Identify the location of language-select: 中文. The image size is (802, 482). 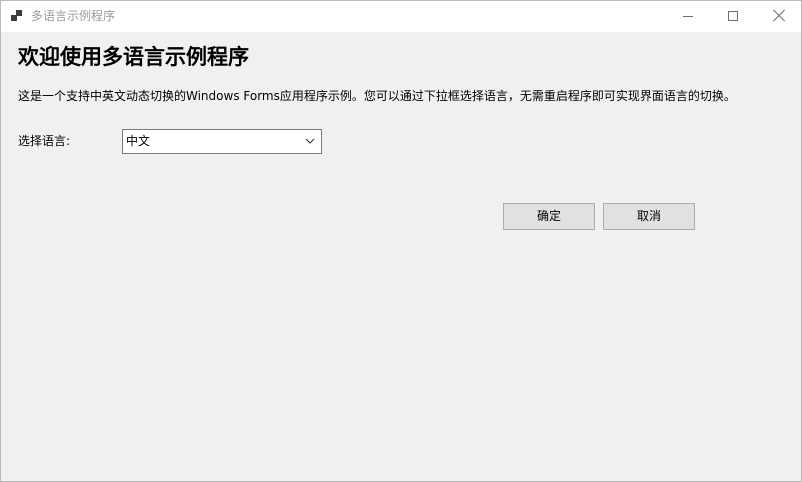
(222, 141).